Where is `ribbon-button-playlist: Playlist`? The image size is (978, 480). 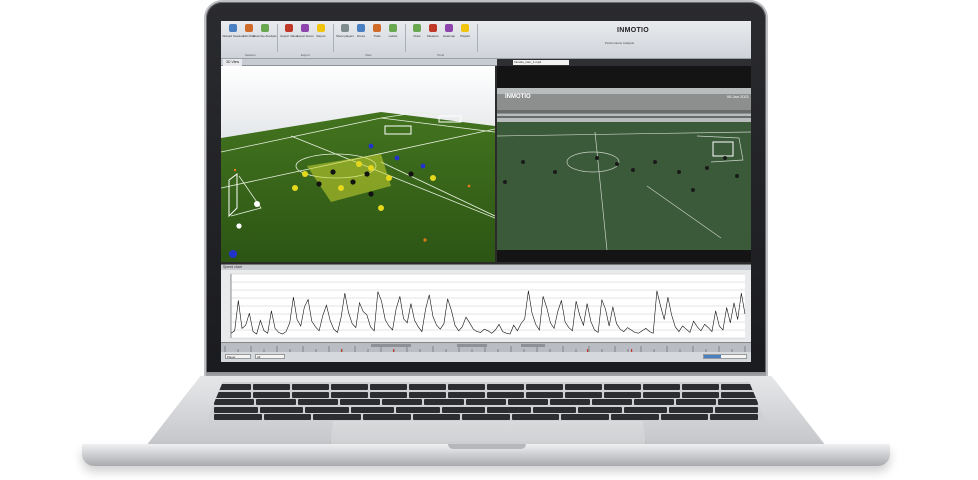
ribbon-button-playlist: Playlist is located at coordinates (465, 34).